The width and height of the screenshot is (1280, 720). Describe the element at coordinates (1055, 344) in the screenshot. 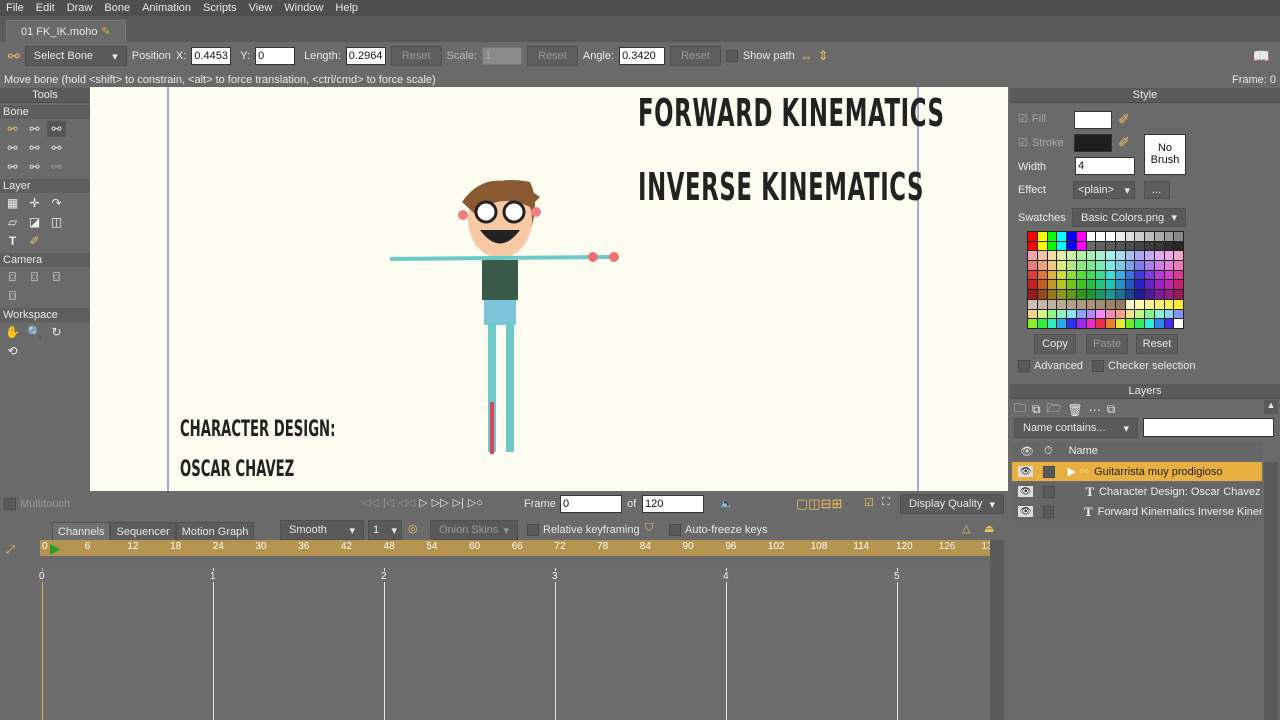

I see `copy-button: Copy` at that location.